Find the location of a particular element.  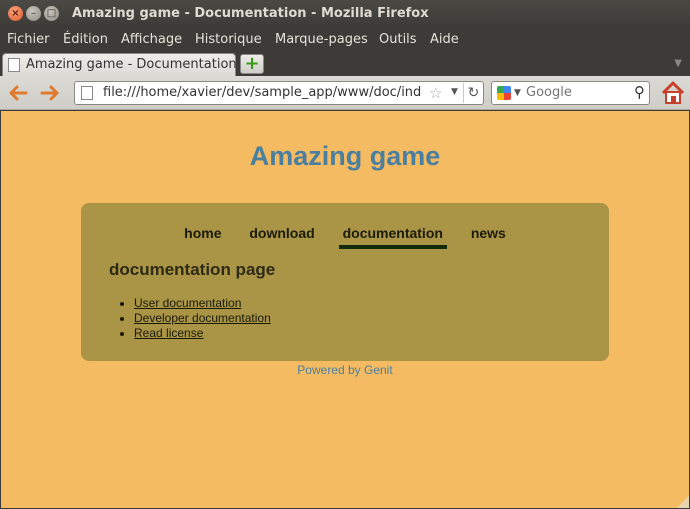

search-icon: ⚲ is located at coordinates (639, 92).